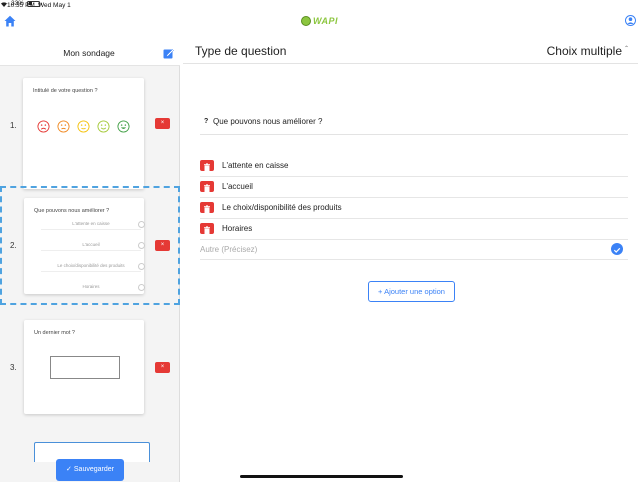  Describe the element at coordinates (414, 187) in the screenshot. I see `option-row: L'accueil` at that location.